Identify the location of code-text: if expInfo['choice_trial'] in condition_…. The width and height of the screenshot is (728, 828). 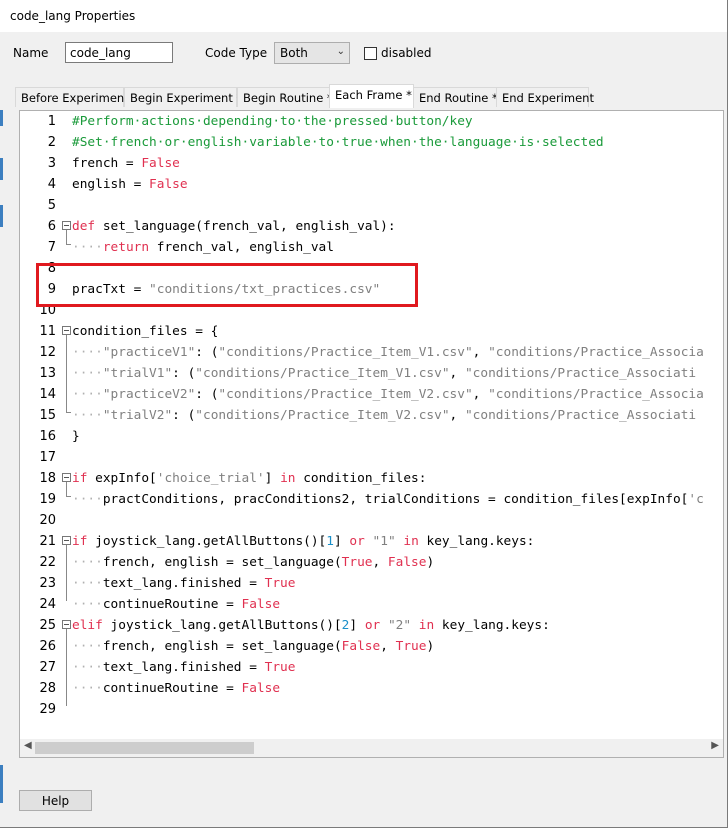
(249, 478).